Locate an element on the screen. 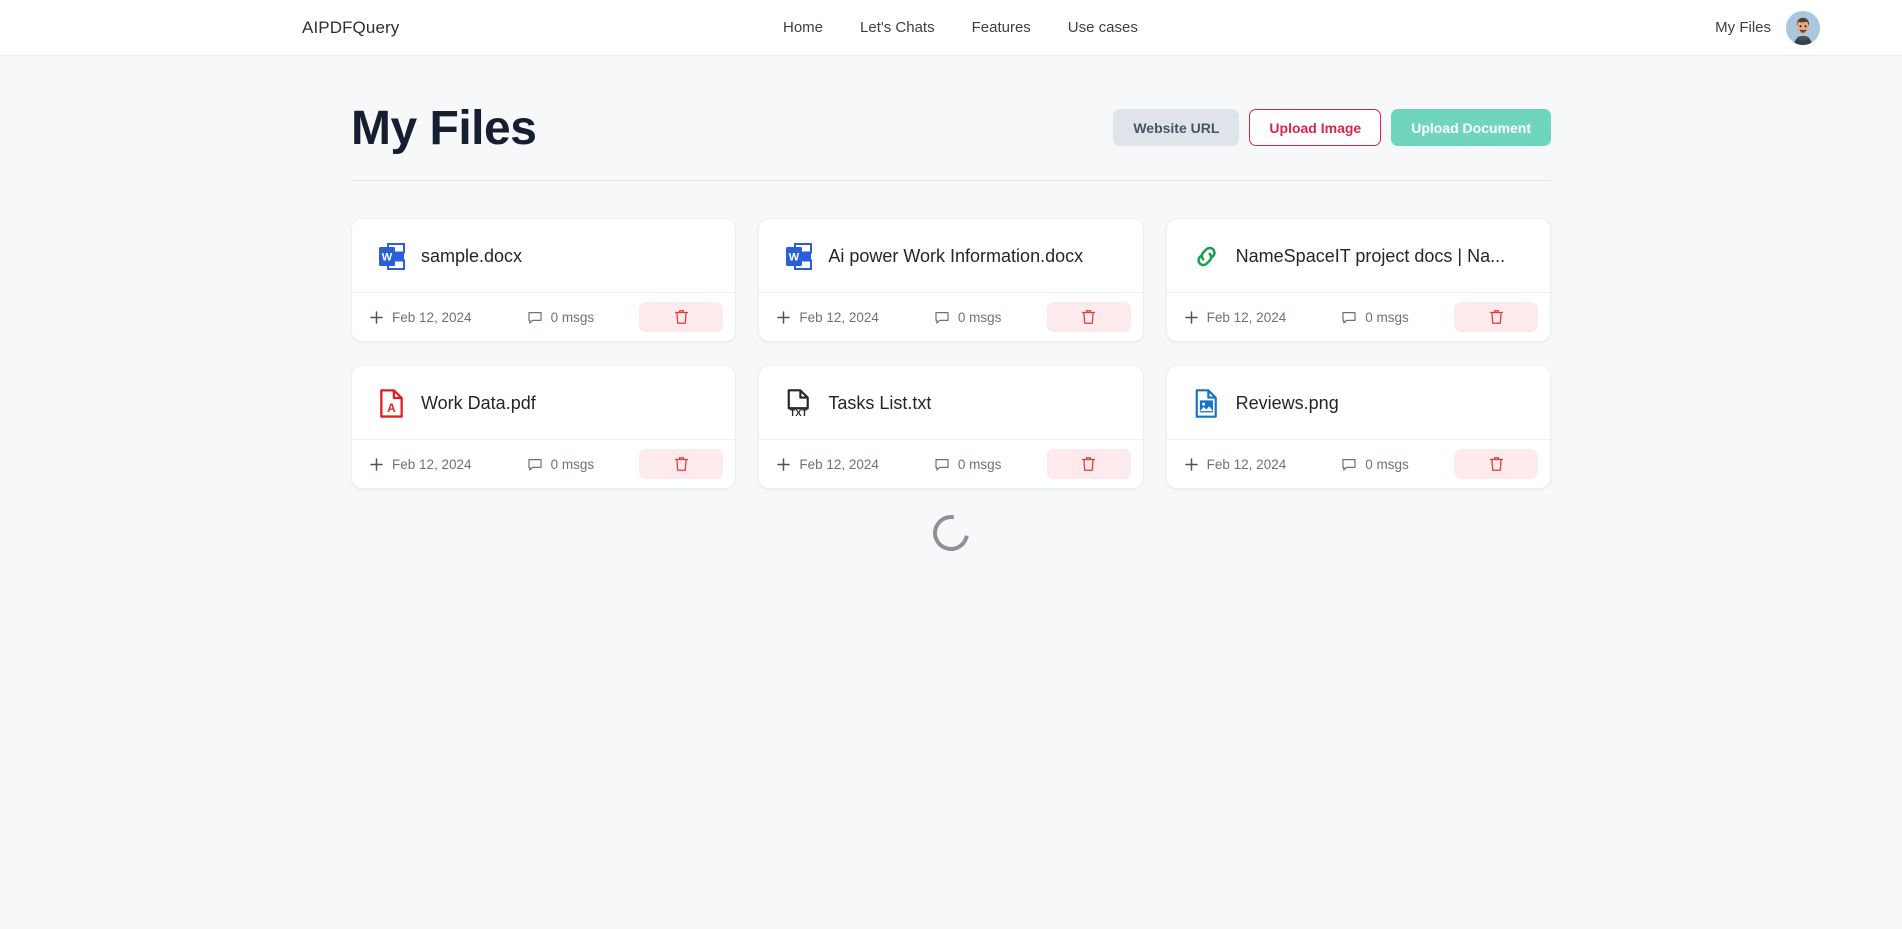 This screenshot has width=1902, height=929. file-card: Reviews.png Feb 12, 2024 0 msgs is located at coordinates (1358, 427).